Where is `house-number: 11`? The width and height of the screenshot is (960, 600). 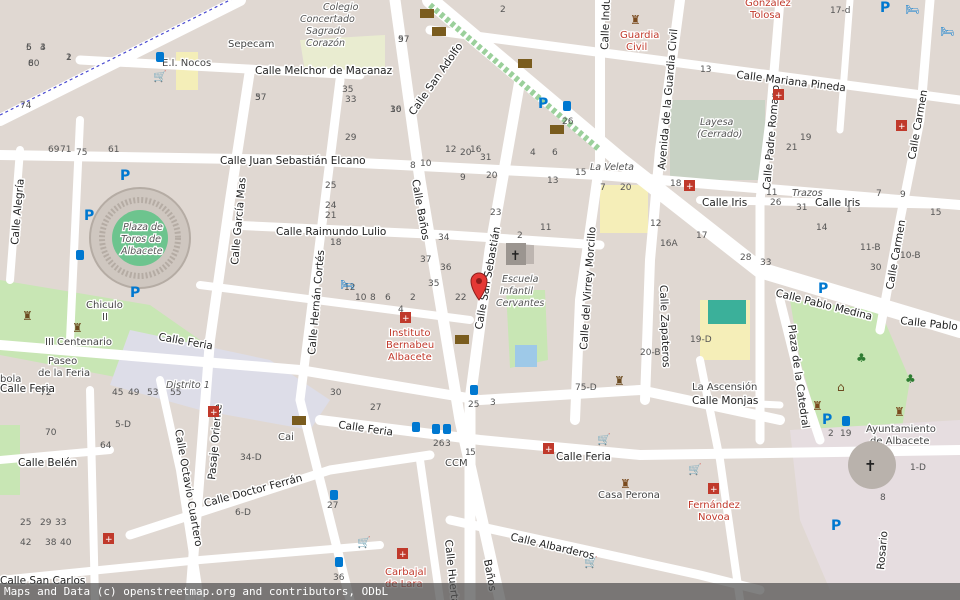
house-number: 11 is located at coordinates (771, 193).